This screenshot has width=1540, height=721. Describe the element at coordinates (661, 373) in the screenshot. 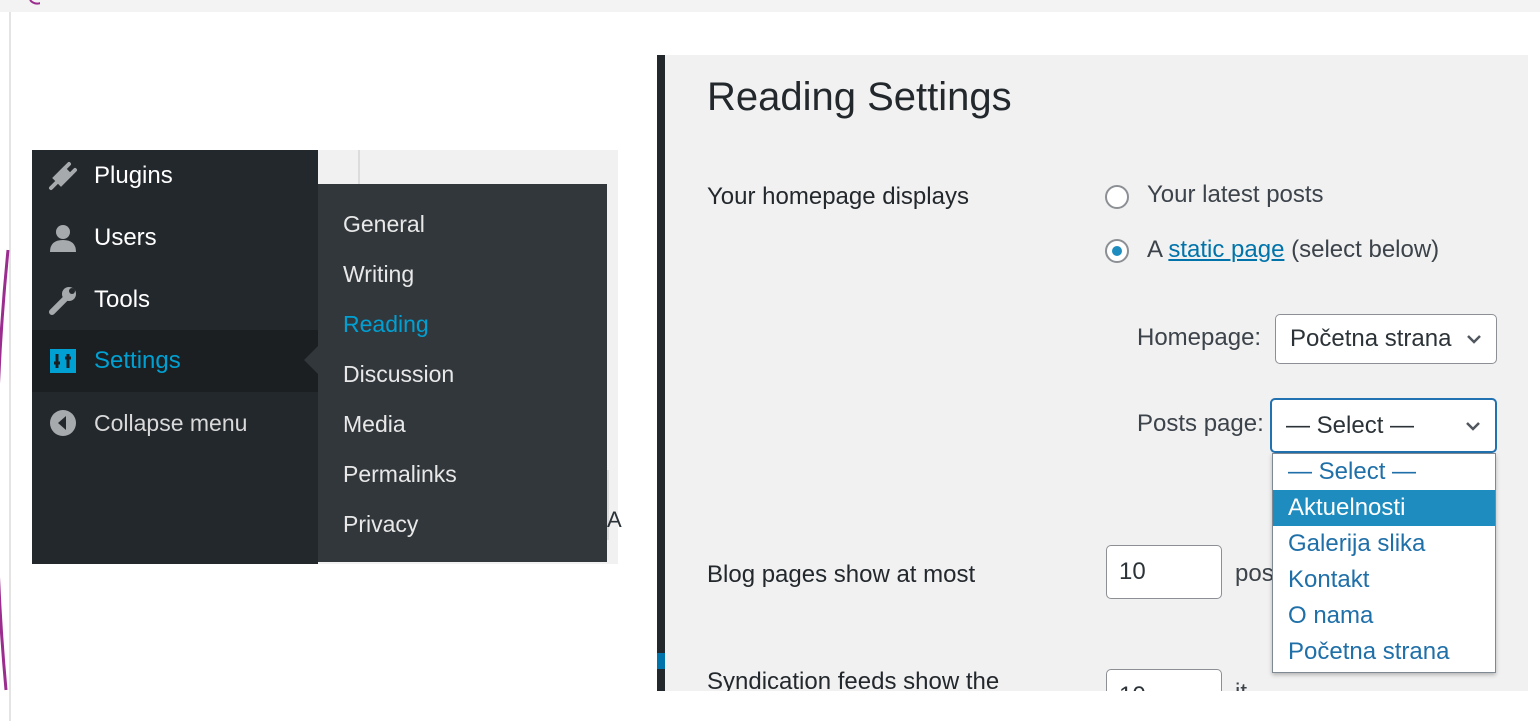

I see `panel-edge` at that location.